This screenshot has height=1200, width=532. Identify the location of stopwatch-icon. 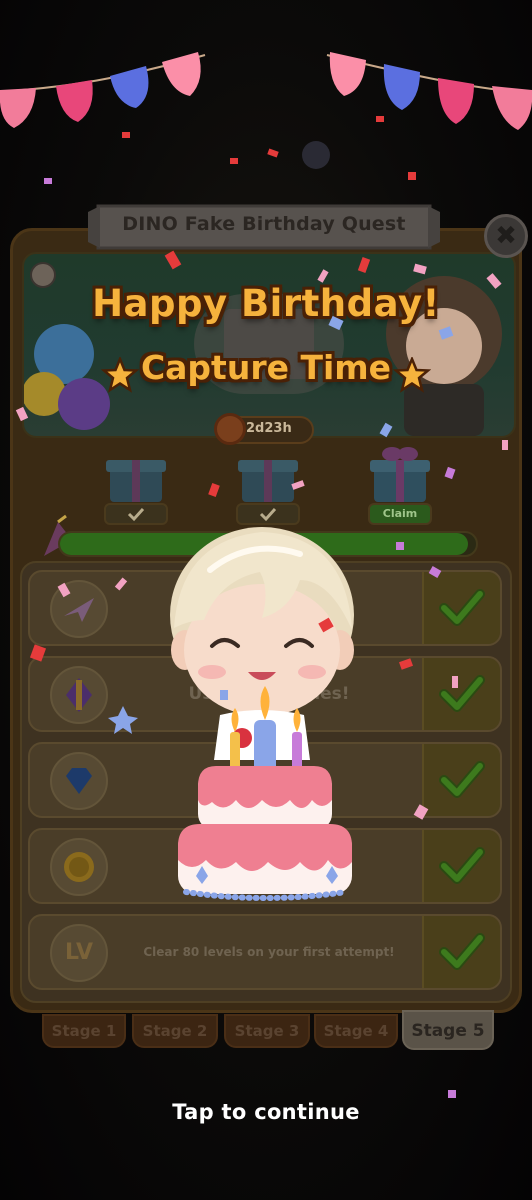
(230, 429).